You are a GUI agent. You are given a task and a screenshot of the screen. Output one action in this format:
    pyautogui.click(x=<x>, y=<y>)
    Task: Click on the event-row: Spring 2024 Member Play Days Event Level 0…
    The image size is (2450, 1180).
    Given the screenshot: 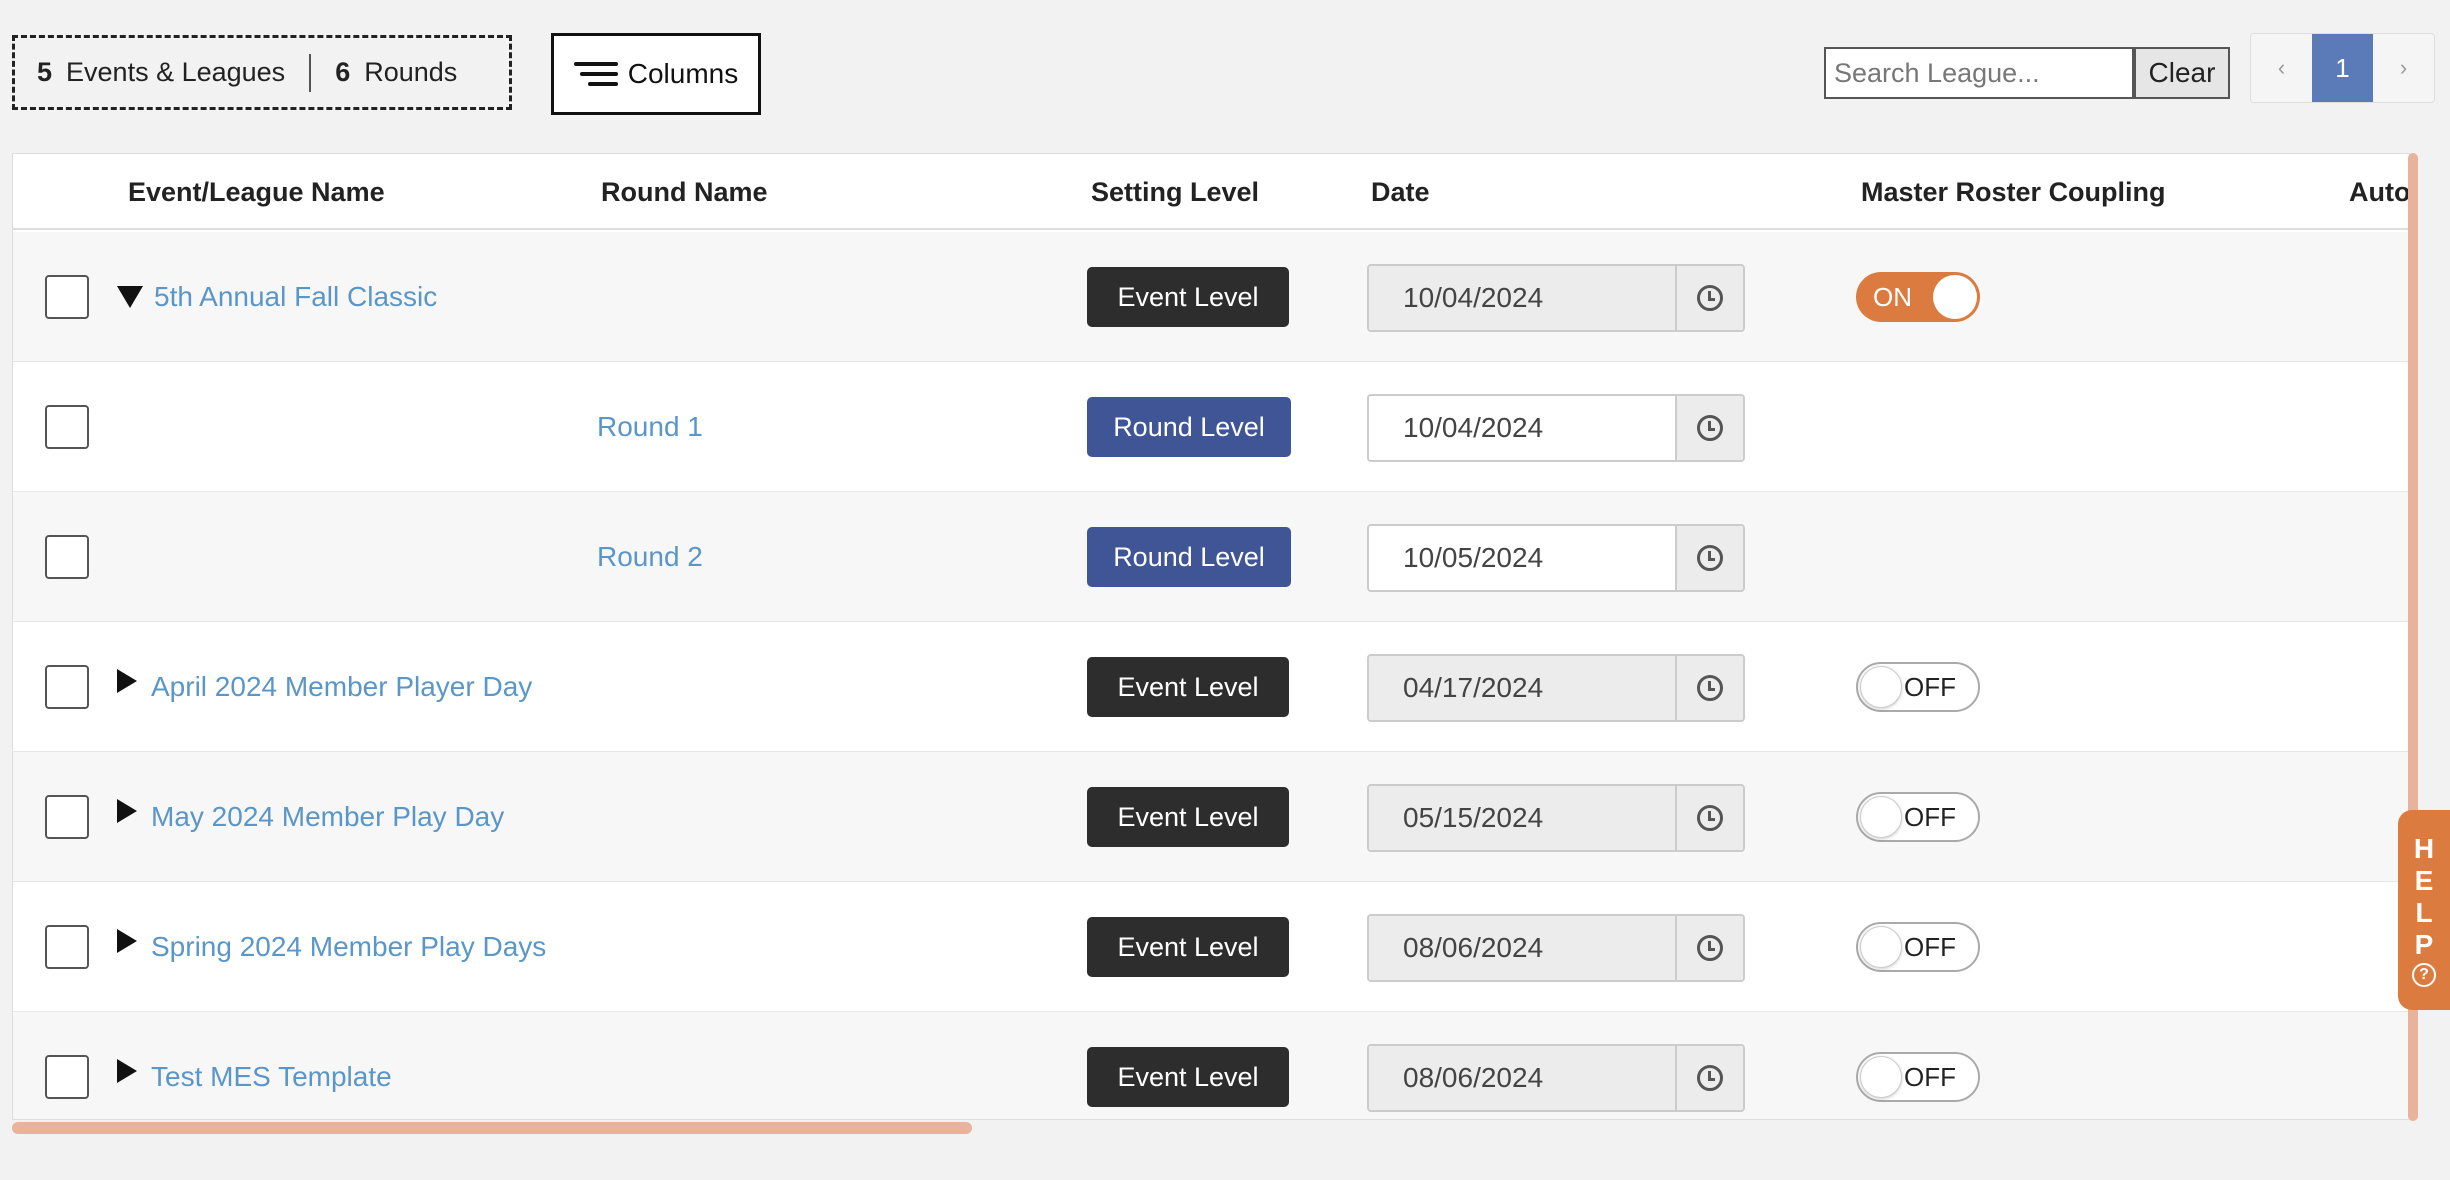 What is the action you would take?
    pyautogui.click(x=1211, y=947)
    